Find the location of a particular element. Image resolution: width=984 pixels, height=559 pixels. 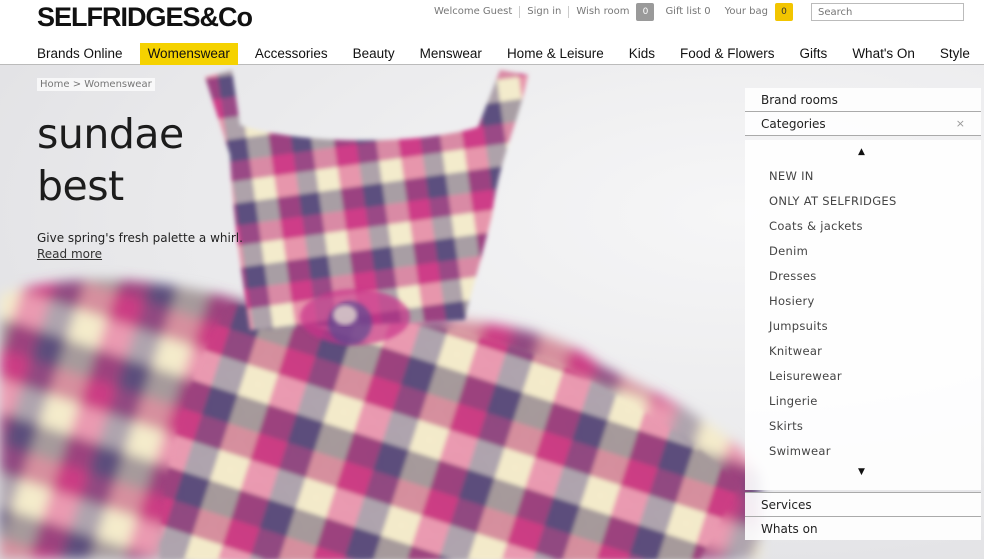

category-item: Dresses is located at coordinates (793, 276).